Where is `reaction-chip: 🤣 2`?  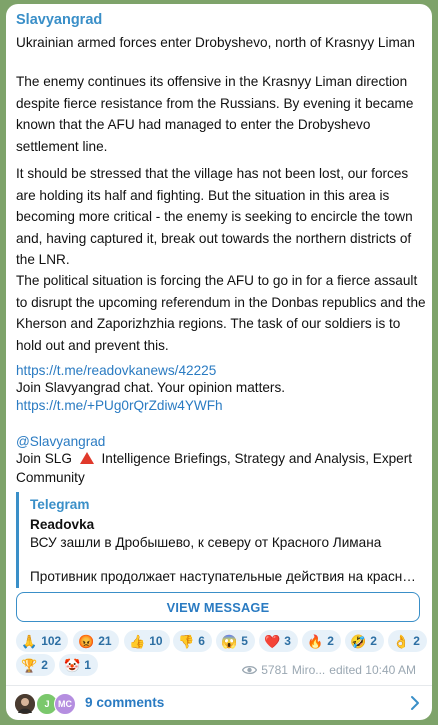 reaction-chip: 🤣 2 is located at coordinates (364, 641).